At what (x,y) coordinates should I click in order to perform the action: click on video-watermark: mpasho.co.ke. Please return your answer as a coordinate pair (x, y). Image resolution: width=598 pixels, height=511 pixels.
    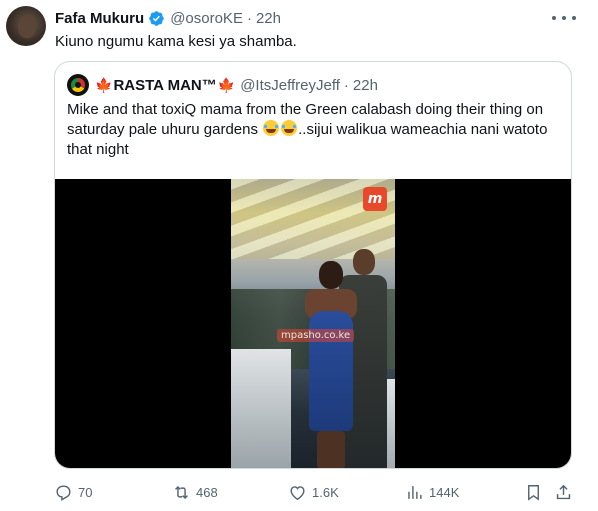
    Looking at the image, I should click on (316, 335).